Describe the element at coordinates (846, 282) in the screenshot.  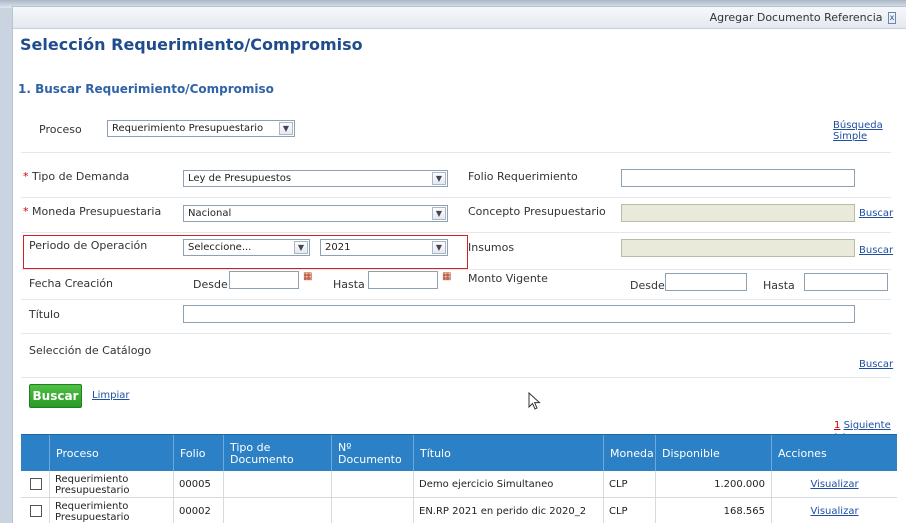
I see `monto-hasta-input` at that location.